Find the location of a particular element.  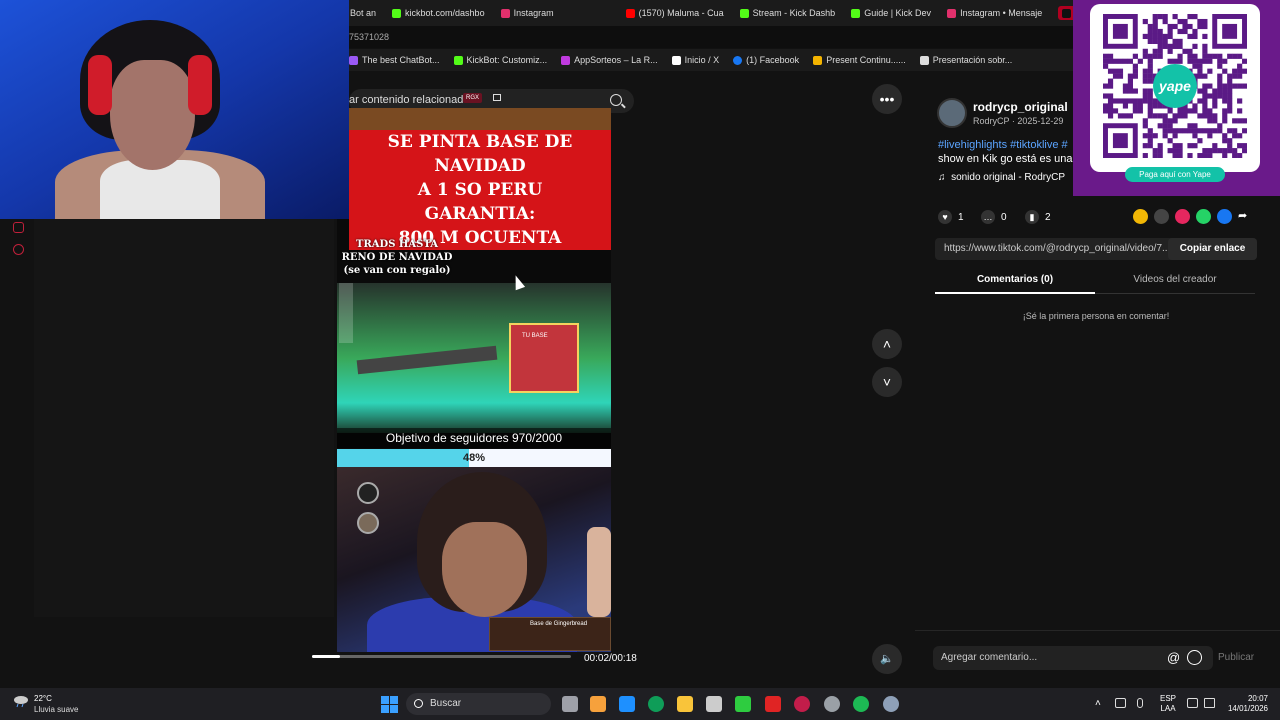

tab-comments: Comentarios (0) is located at coordinates (1015, 284).